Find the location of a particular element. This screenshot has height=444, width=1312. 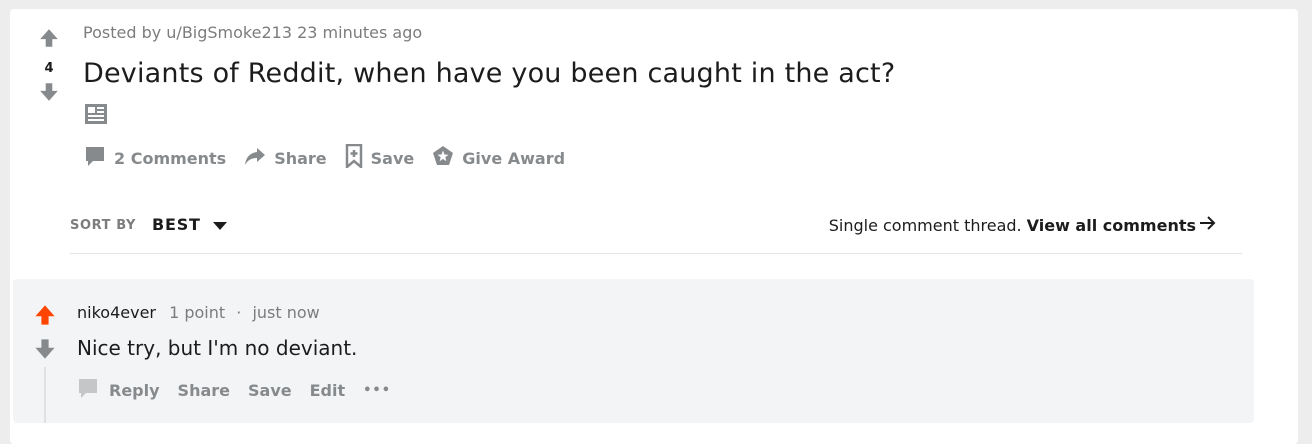

comment-edit-label: Edit is located at coordinates (327, 390).